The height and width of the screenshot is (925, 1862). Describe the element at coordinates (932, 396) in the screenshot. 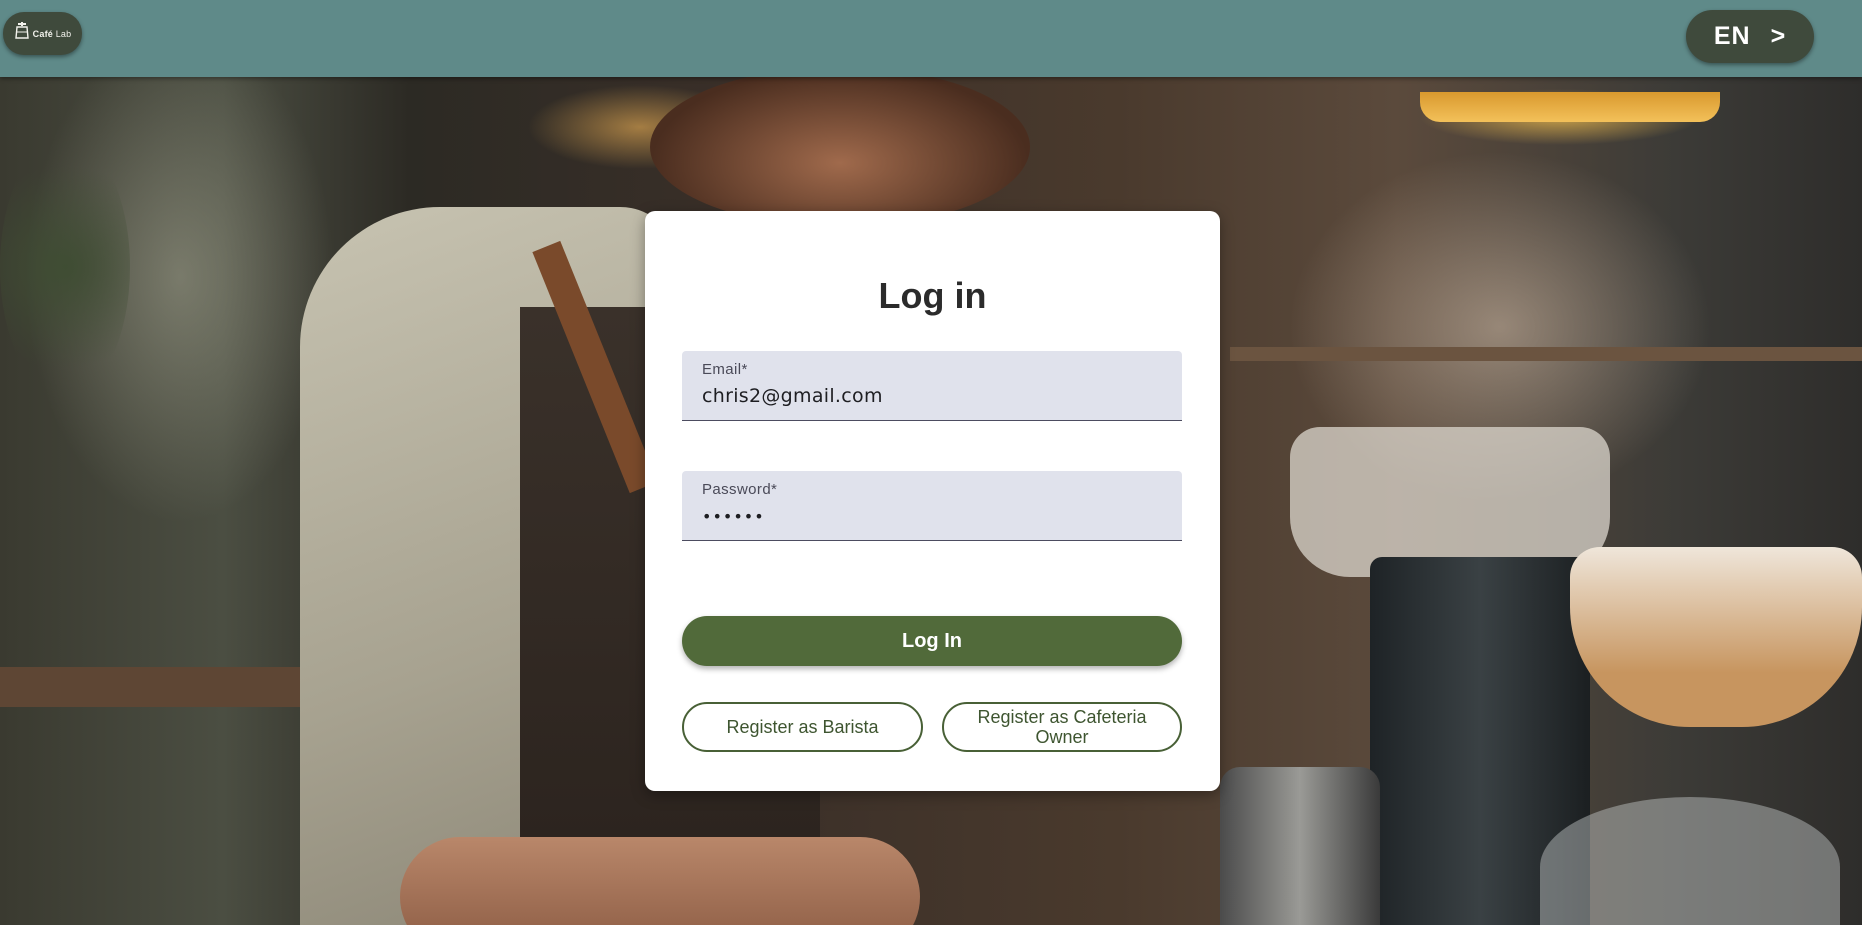

I see `email-input` at that location.